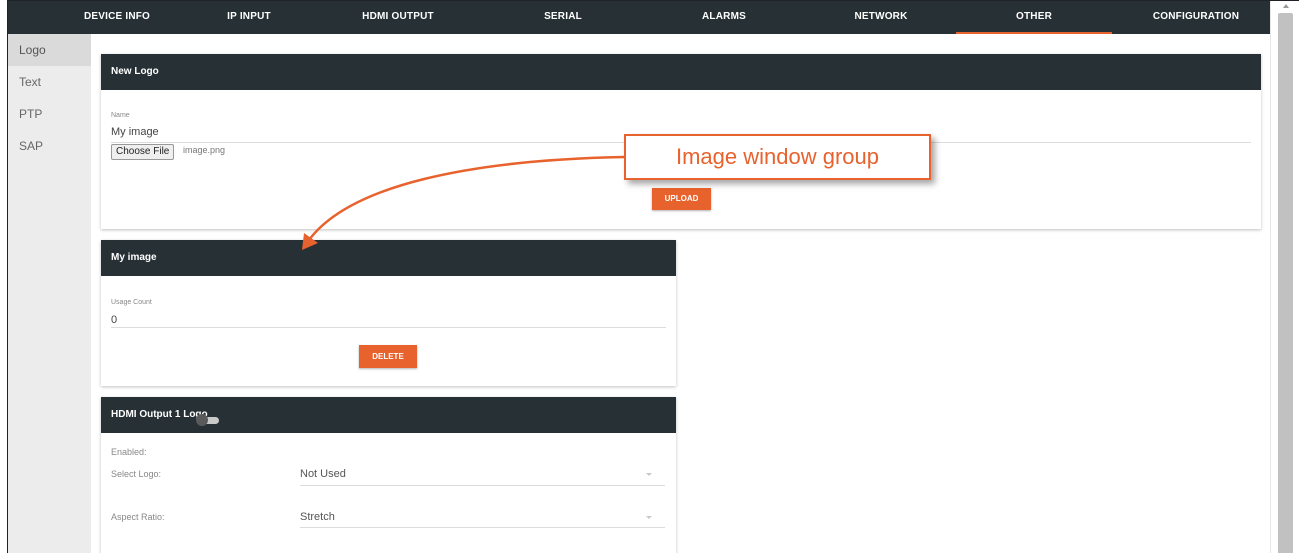 This screenshot has width=1299, height=553. Describe the element at coordinates (388, 313) in the screenshot. I see `my-image-card: My image Usage Count 0 DELETE` at that location.